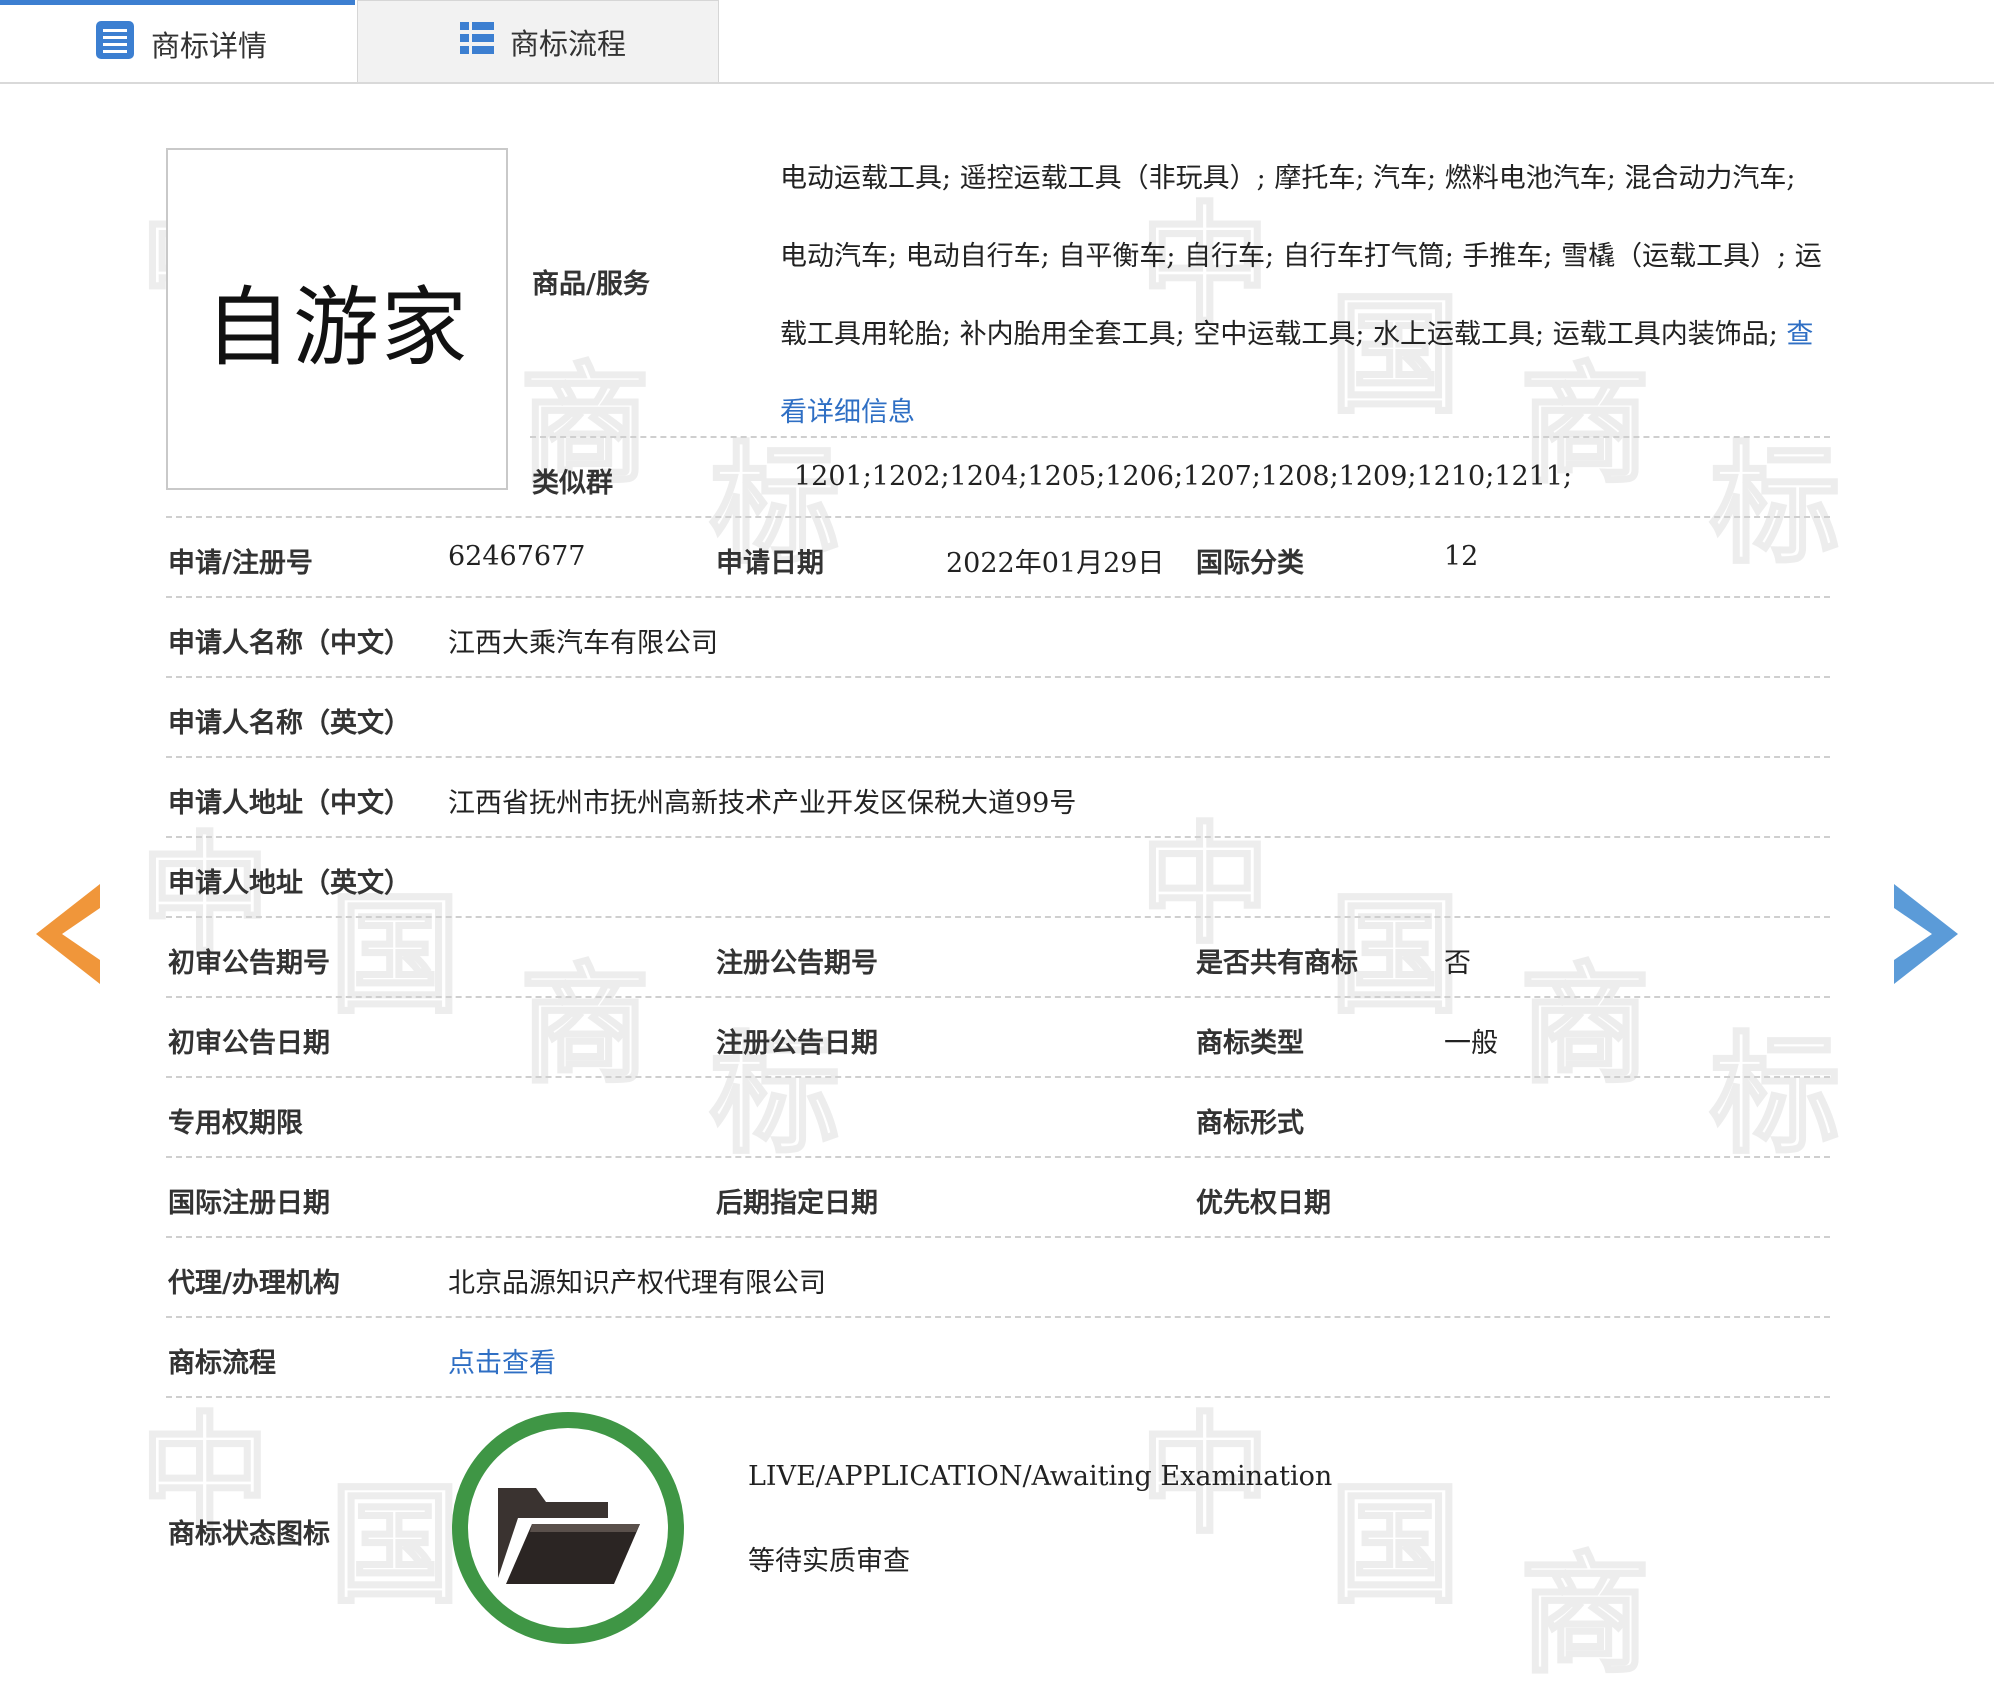 The height and width of the screenshot is (1691, 1994). What do you see at coordinates (770, 563) in the screenshot?
I see `apply-date-label: 申请日期` at bounding box center [770, 563].